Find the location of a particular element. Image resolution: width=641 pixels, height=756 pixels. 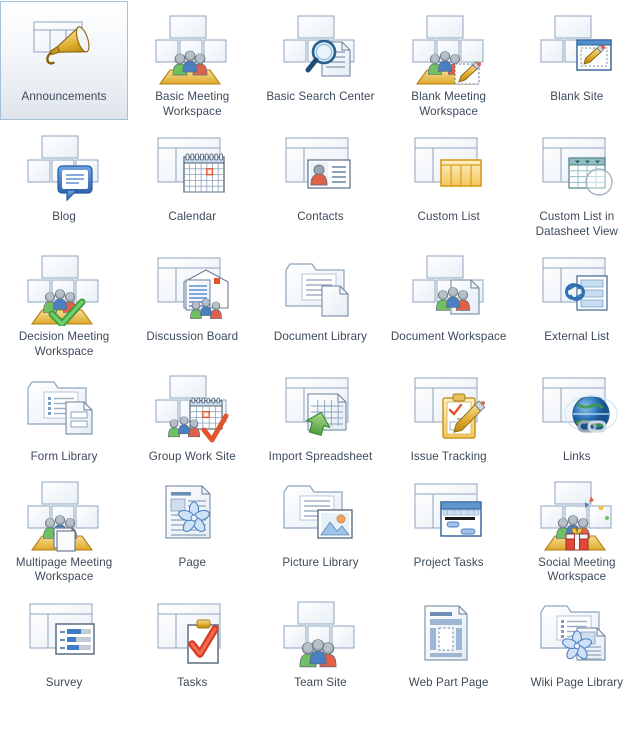

template-tile: Contacts is located at coordinates (320, 180).